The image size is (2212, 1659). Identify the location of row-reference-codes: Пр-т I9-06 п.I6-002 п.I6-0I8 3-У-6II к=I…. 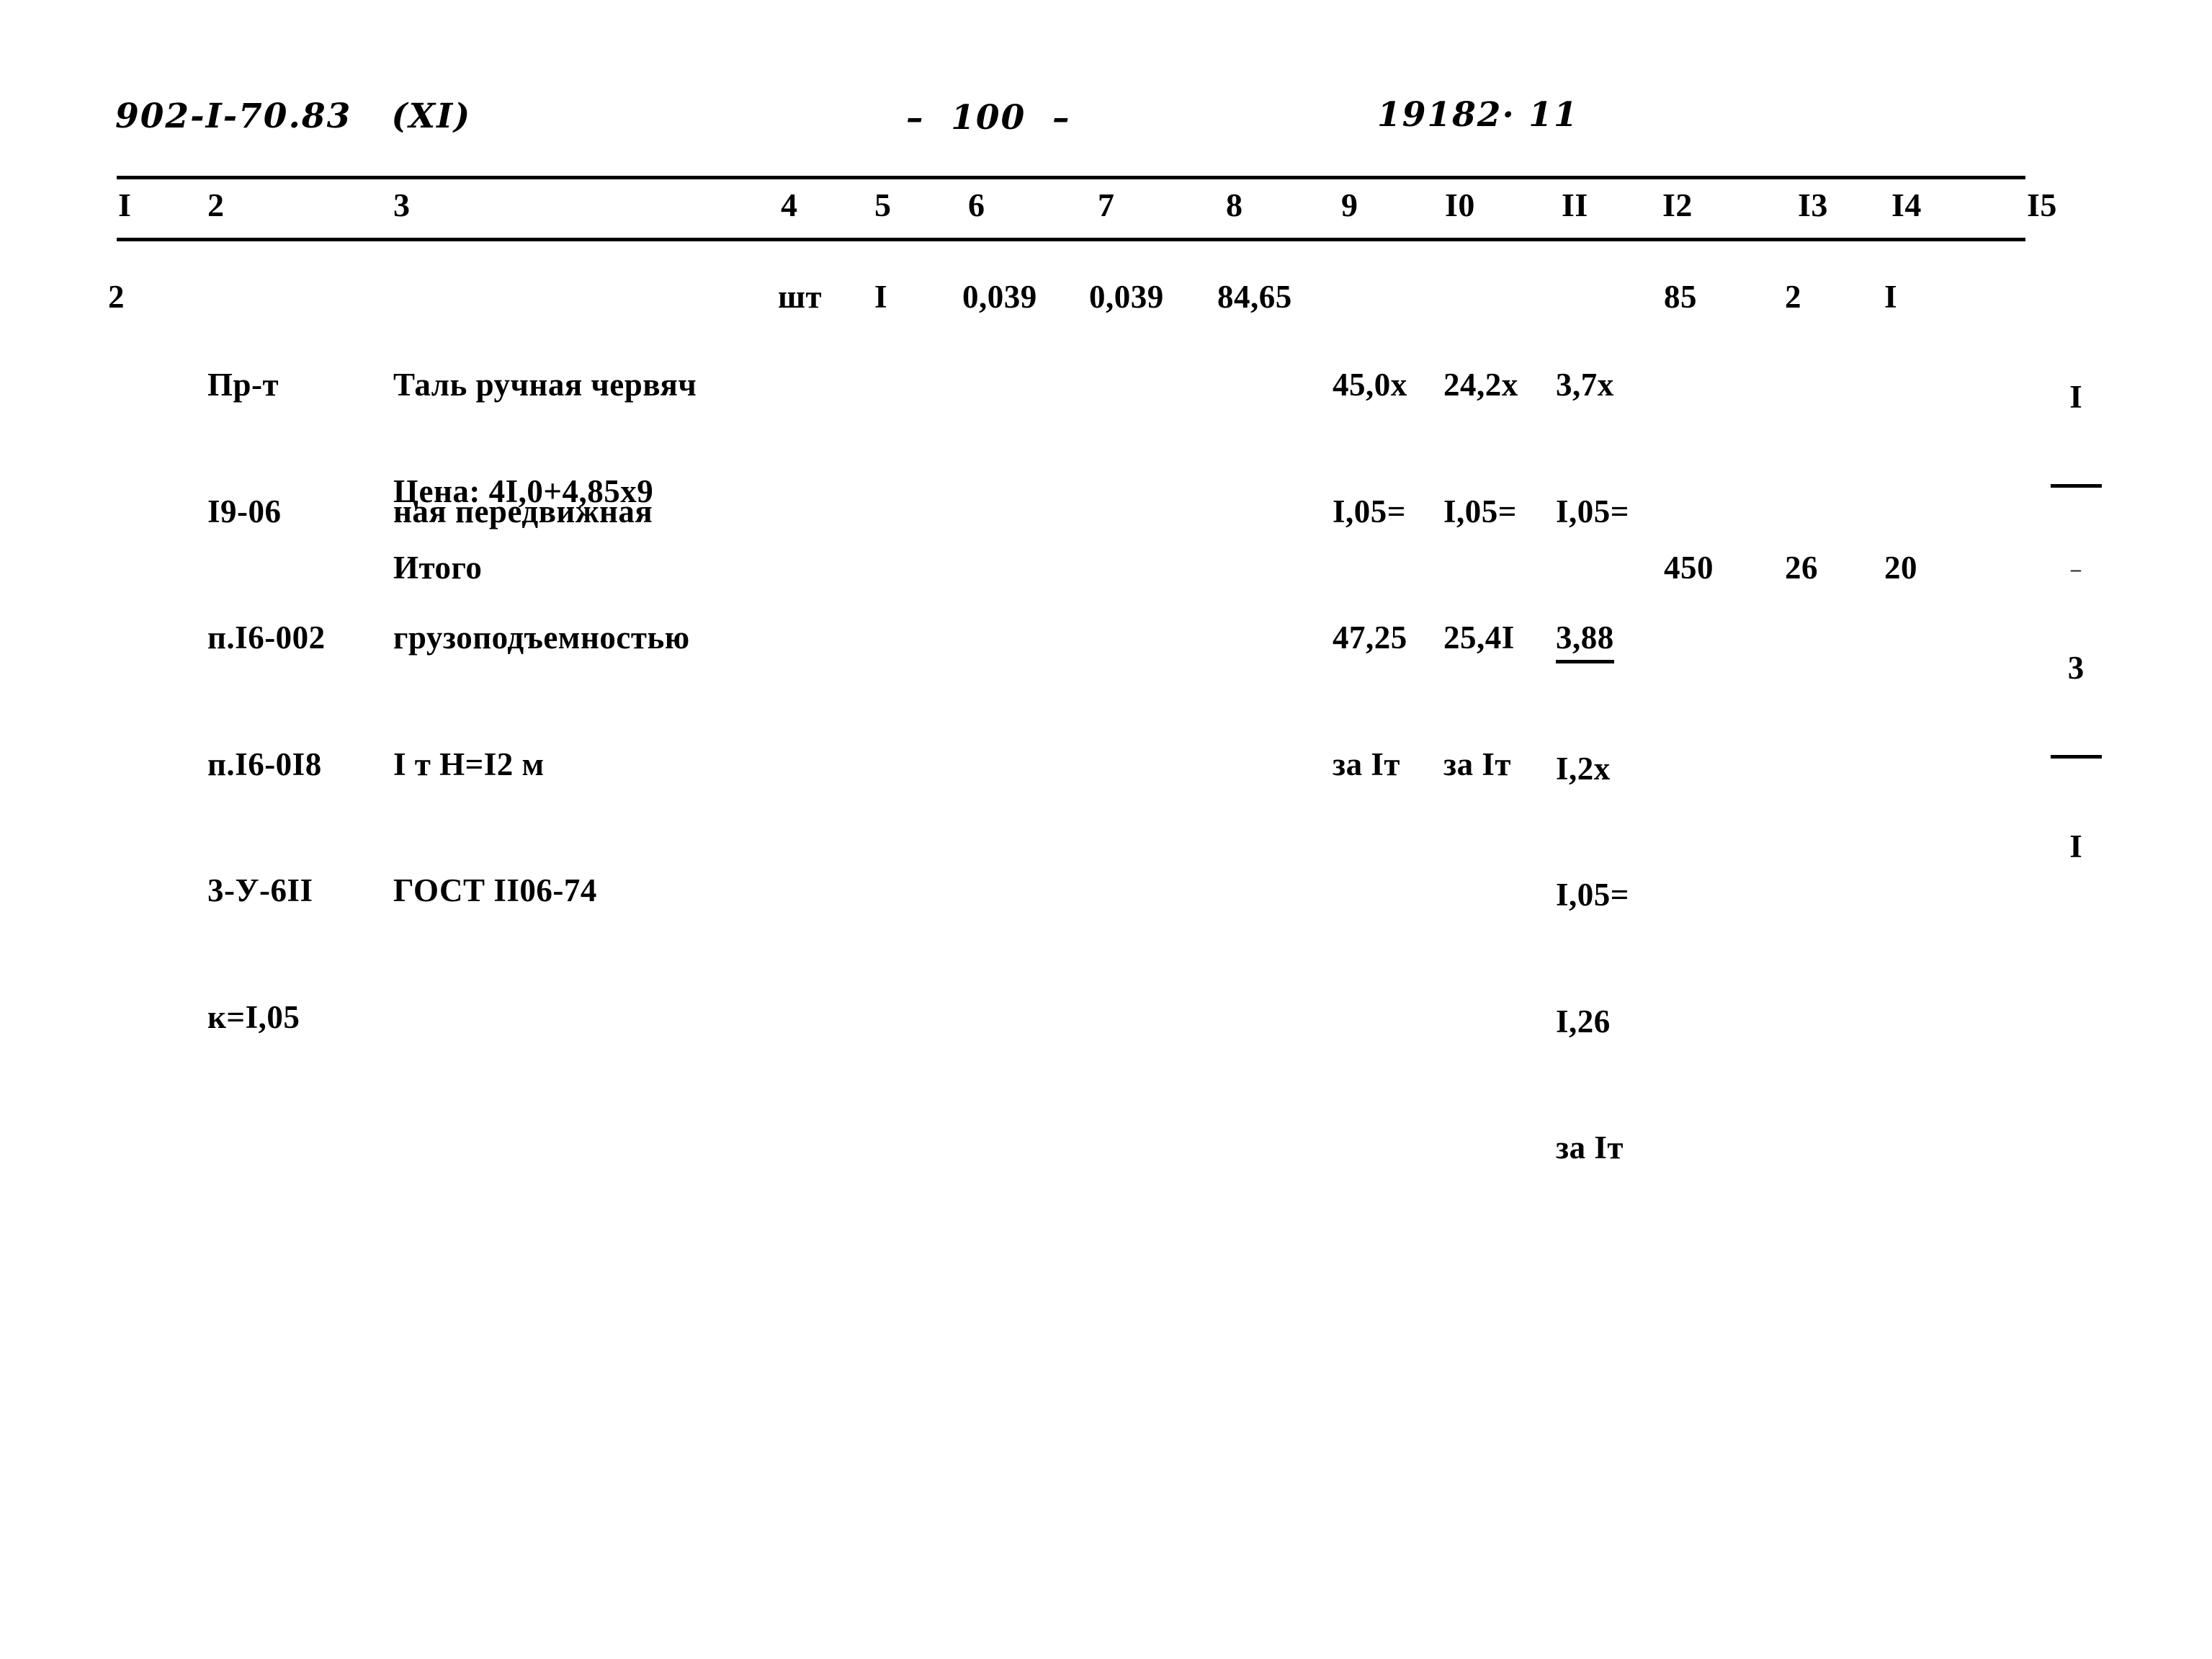
(266, 701).